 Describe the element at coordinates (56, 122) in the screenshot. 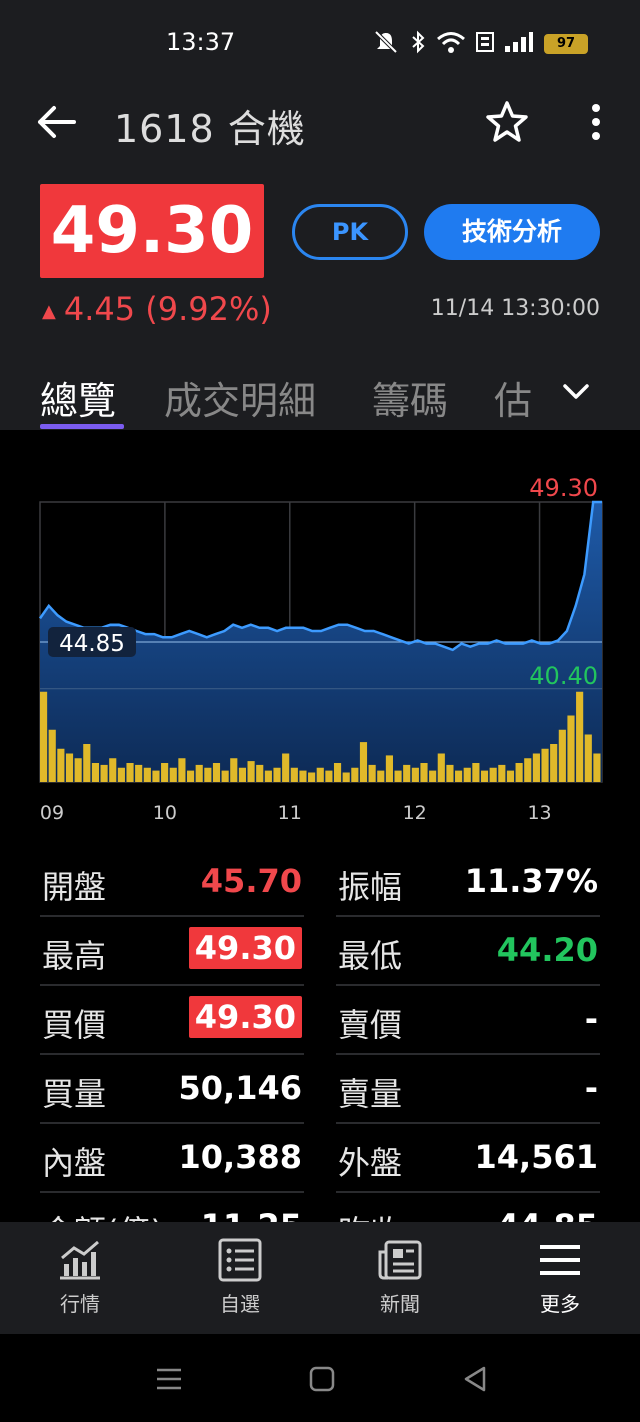

I see `back-arrow-icon` at that location.